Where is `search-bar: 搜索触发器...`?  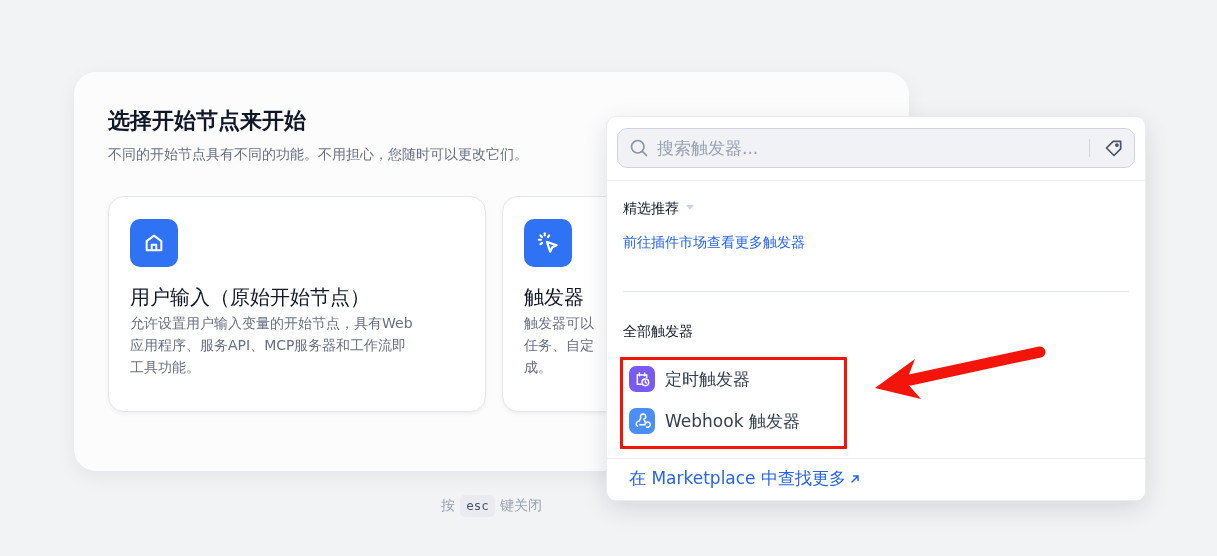 search-bar: 搜索触发器... is located at coordinates (876, 148).